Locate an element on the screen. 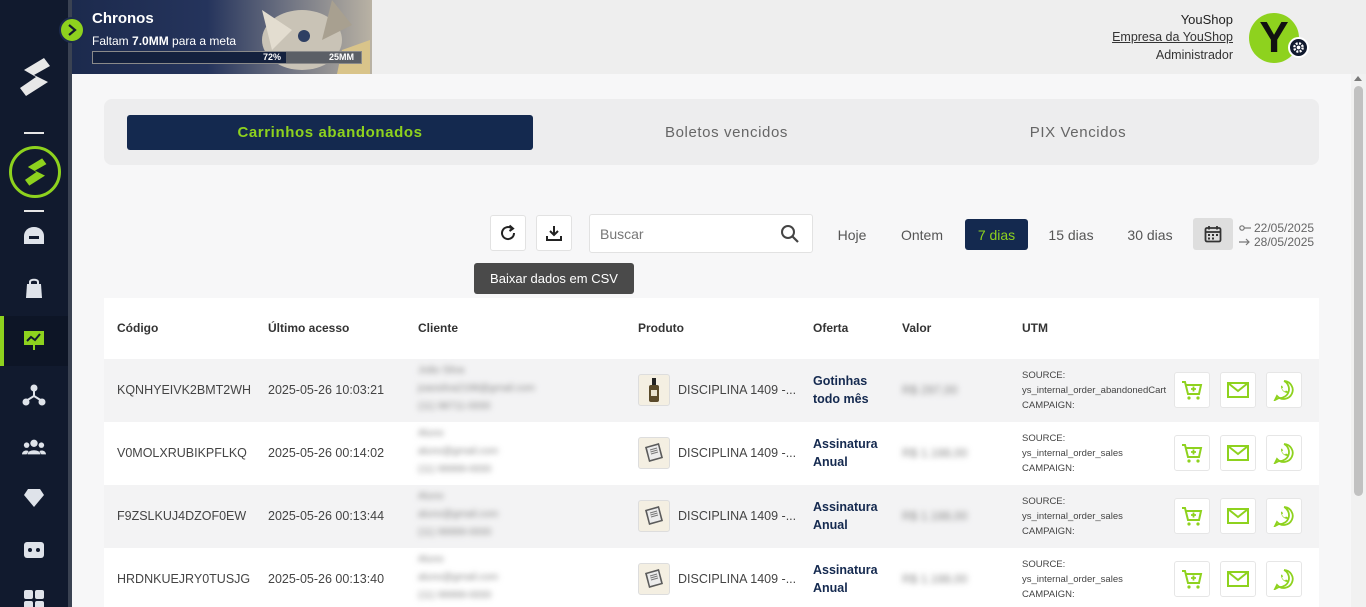  product-thumbnail is located at coordinates (654, 390).